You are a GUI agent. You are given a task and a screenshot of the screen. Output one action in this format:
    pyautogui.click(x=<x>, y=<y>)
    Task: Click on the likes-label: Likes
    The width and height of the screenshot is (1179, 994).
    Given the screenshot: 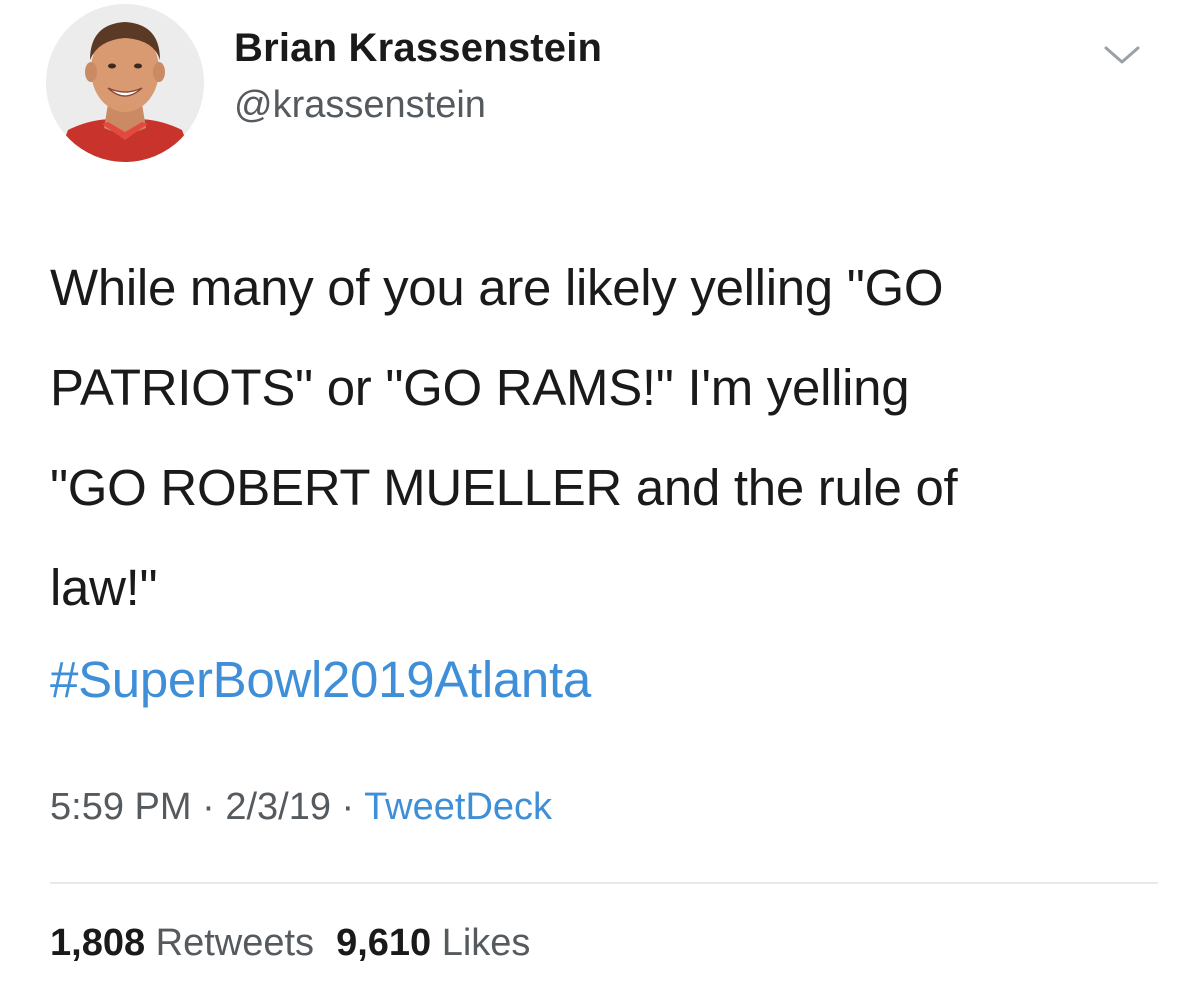 What is the action you would take?
    pyautogui.click(x=486, y=943)
    